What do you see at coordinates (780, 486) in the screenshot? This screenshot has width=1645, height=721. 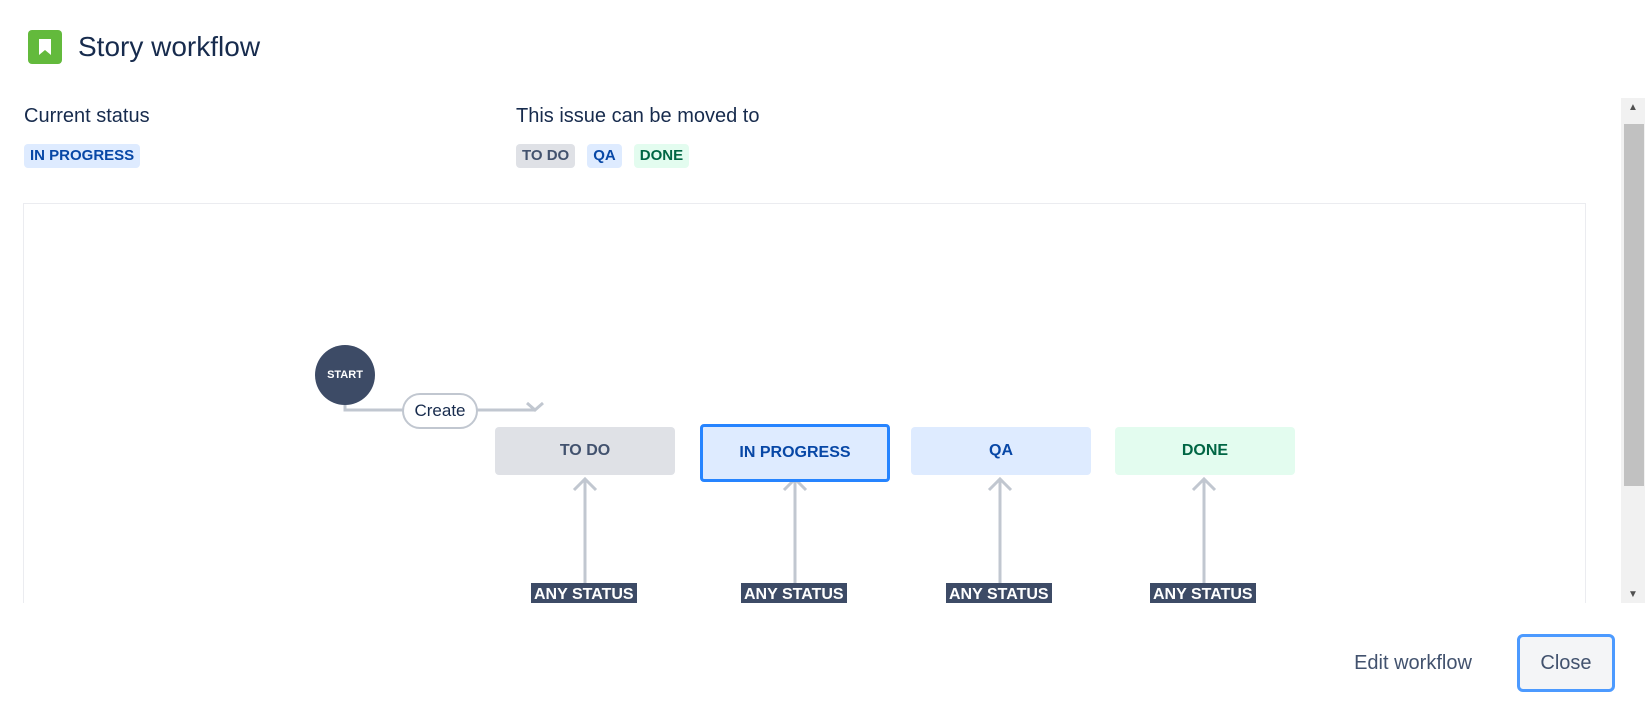 I see `workflow-connectors` at bounding box center [780, 486].